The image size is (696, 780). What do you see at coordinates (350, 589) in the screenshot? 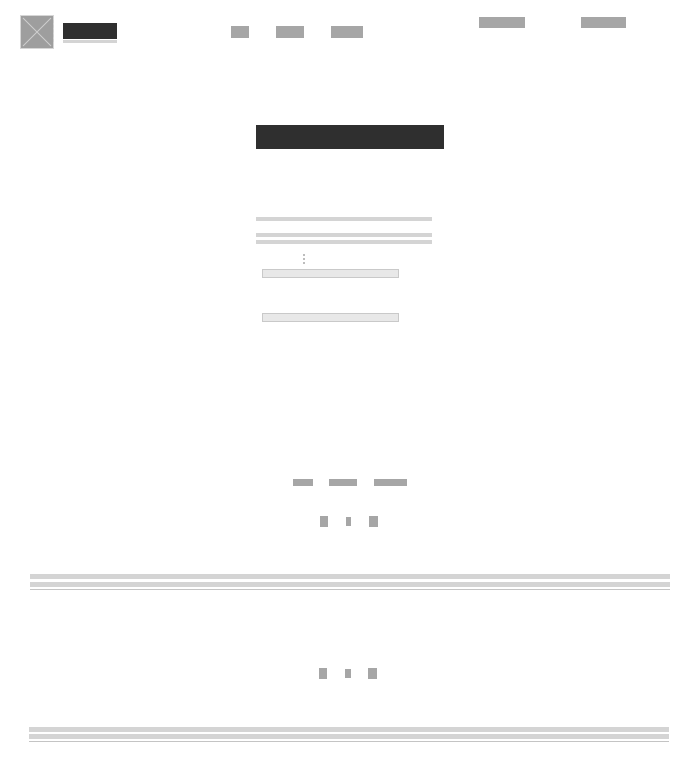
I see `section-divider-1c` at bounding box center [350, 589].